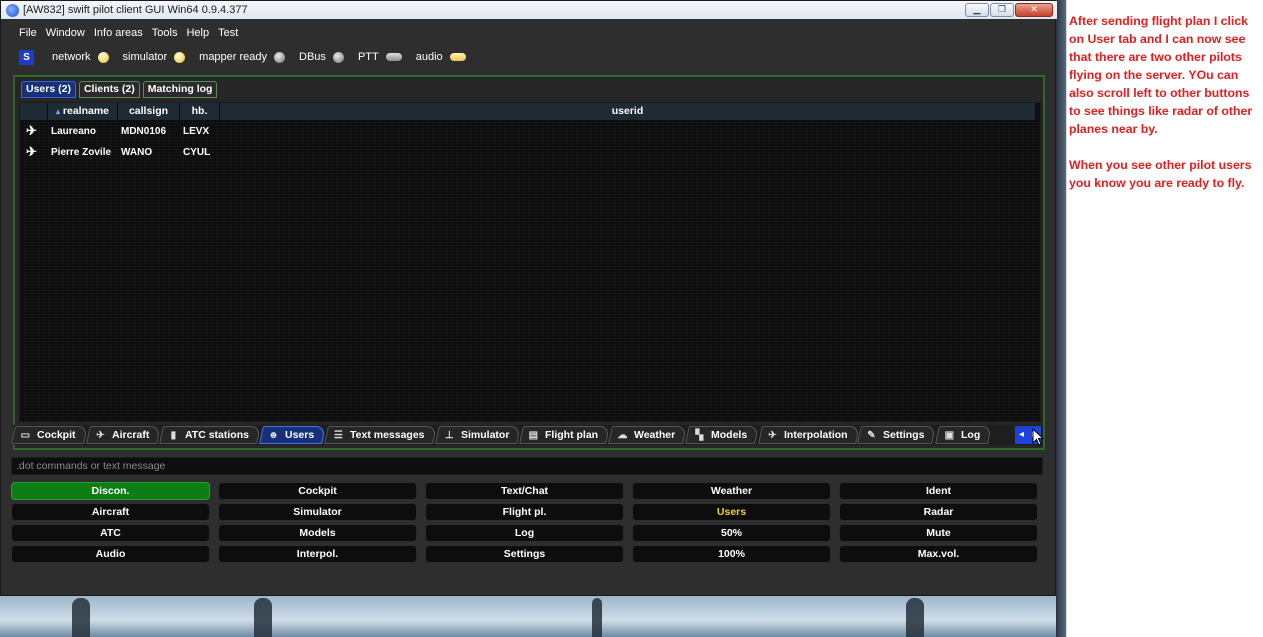 This screenshot has width=1263, height=637. Describe the element at coordinates (216, 435) in the screenshot. I see `tab-label: ATC stations` at that location.